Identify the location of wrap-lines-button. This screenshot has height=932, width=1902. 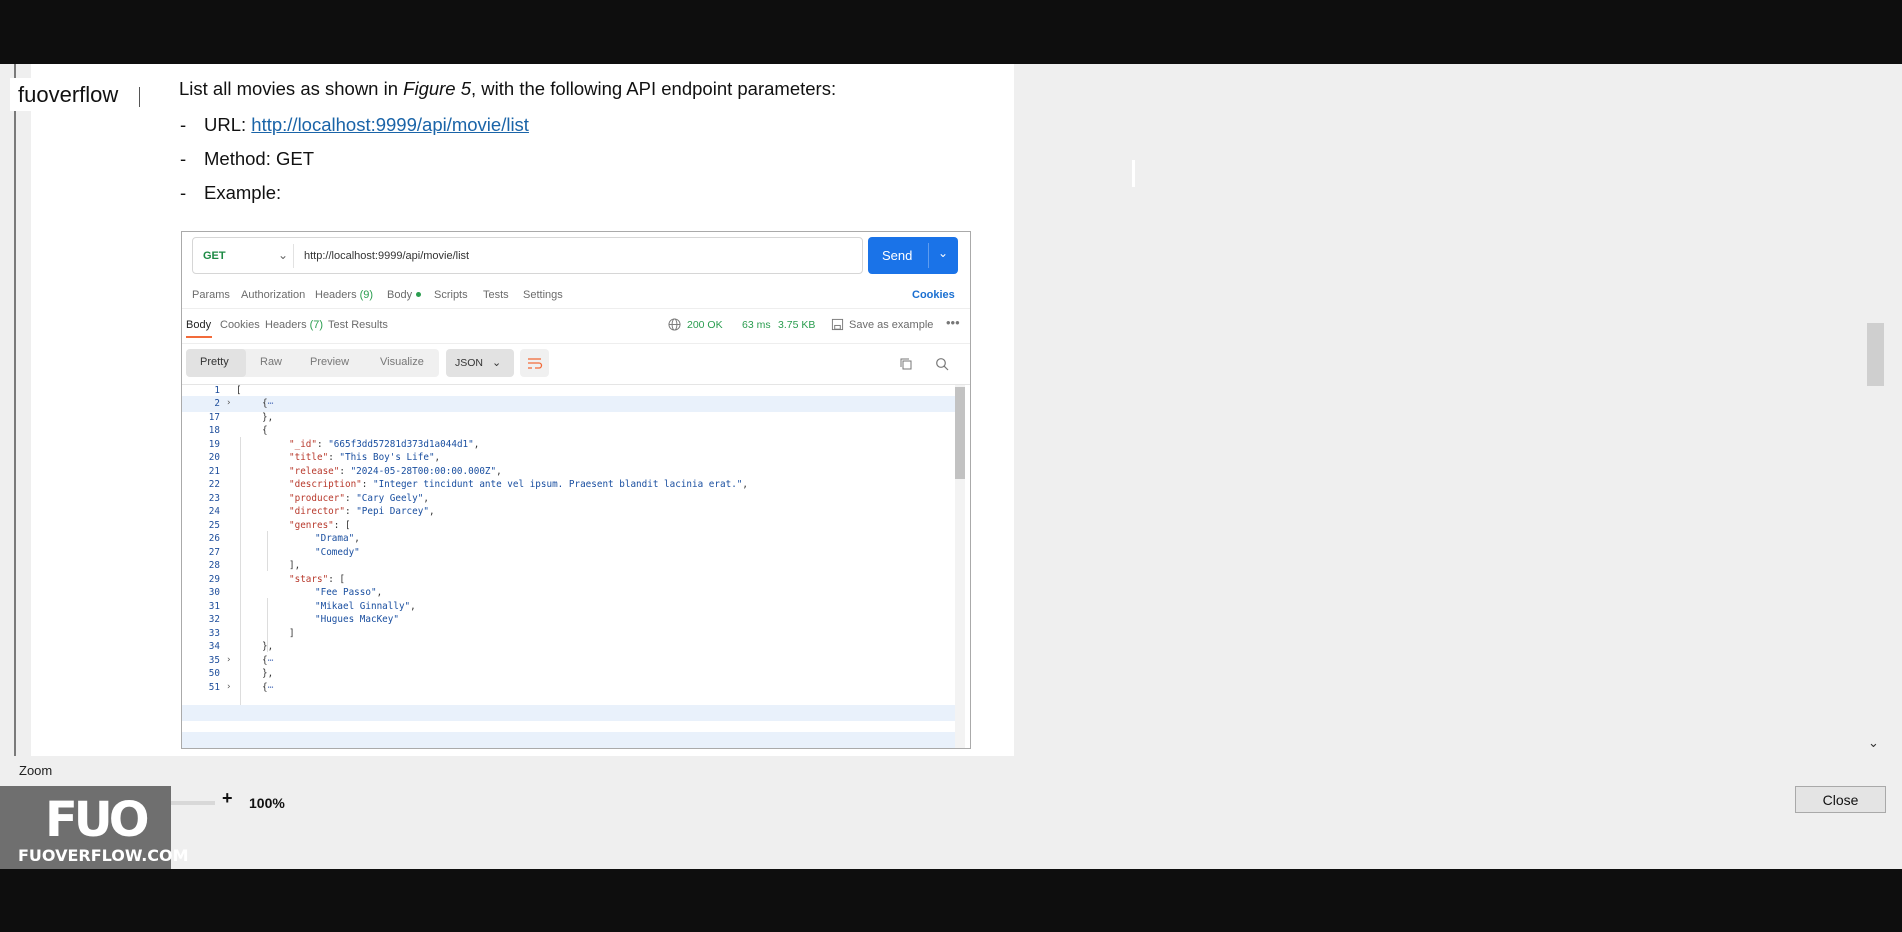
(534, 363).